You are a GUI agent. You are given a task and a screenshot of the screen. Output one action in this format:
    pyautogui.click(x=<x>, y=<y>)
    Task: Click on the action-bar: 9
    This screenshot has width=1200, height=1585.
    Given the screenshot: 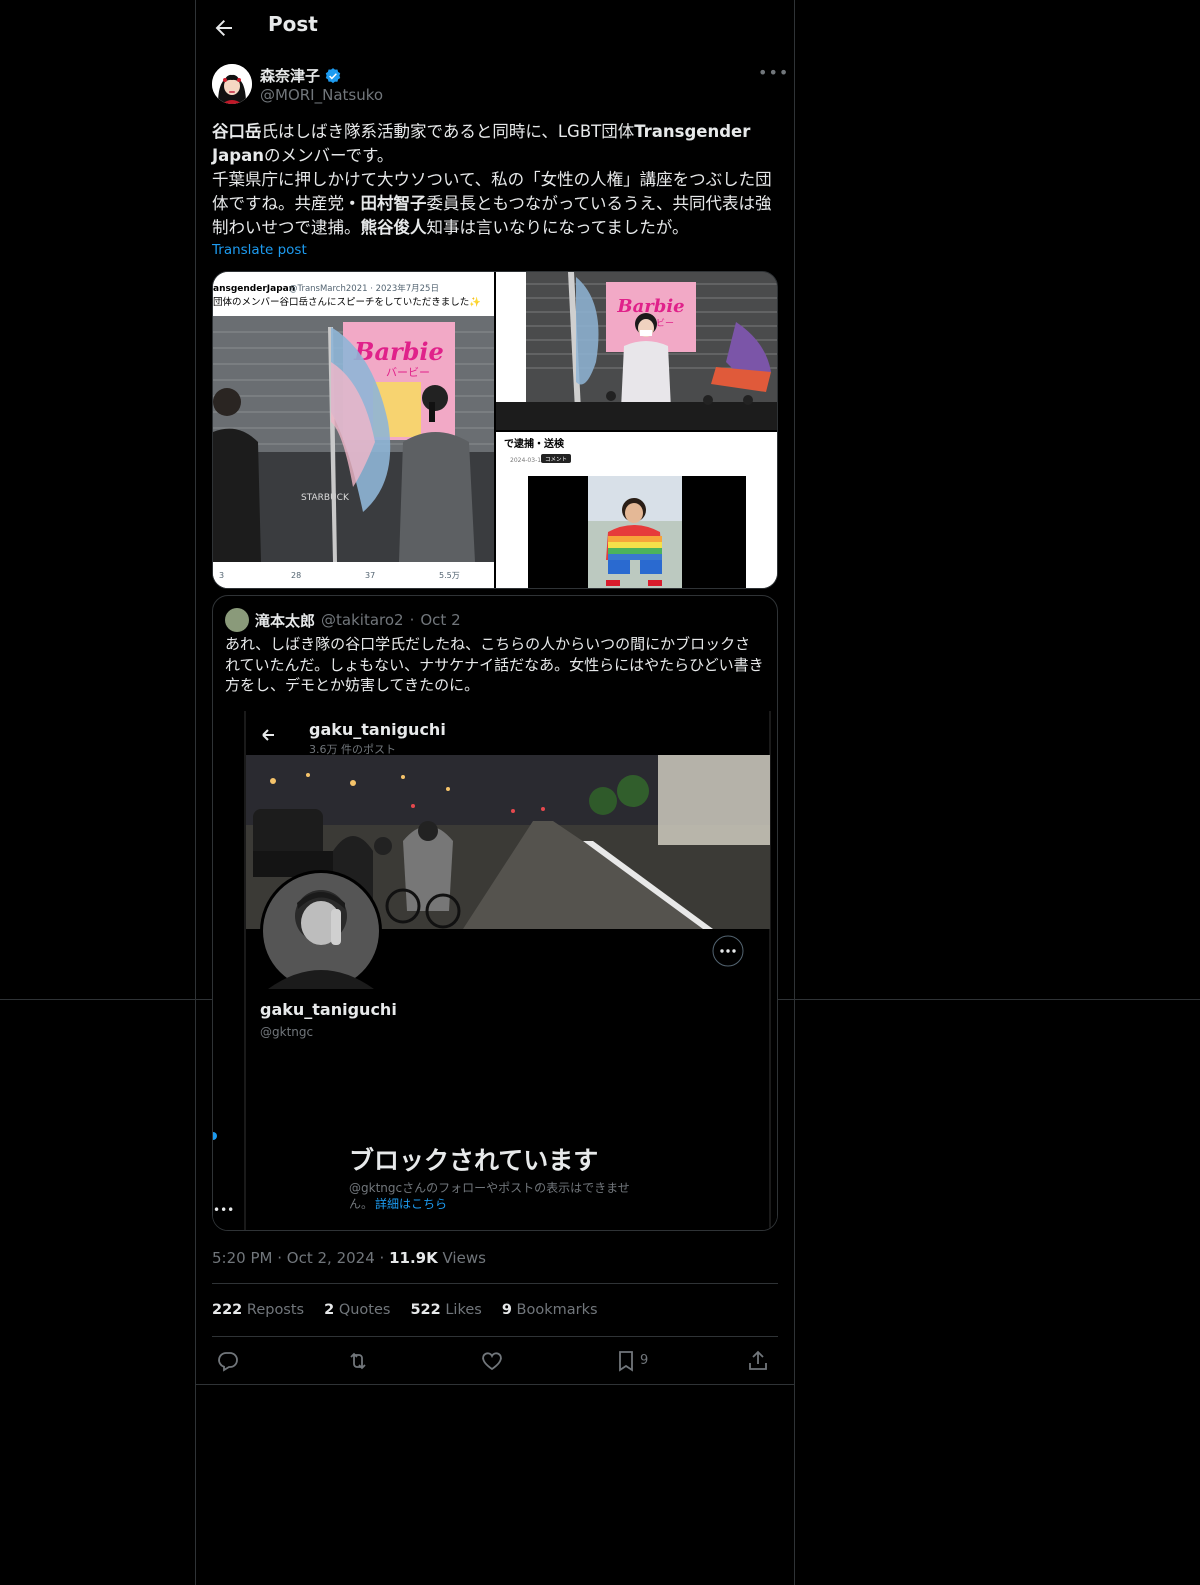 What is the action you would take?
    pyautogui.click(x=495, y=1361)
    